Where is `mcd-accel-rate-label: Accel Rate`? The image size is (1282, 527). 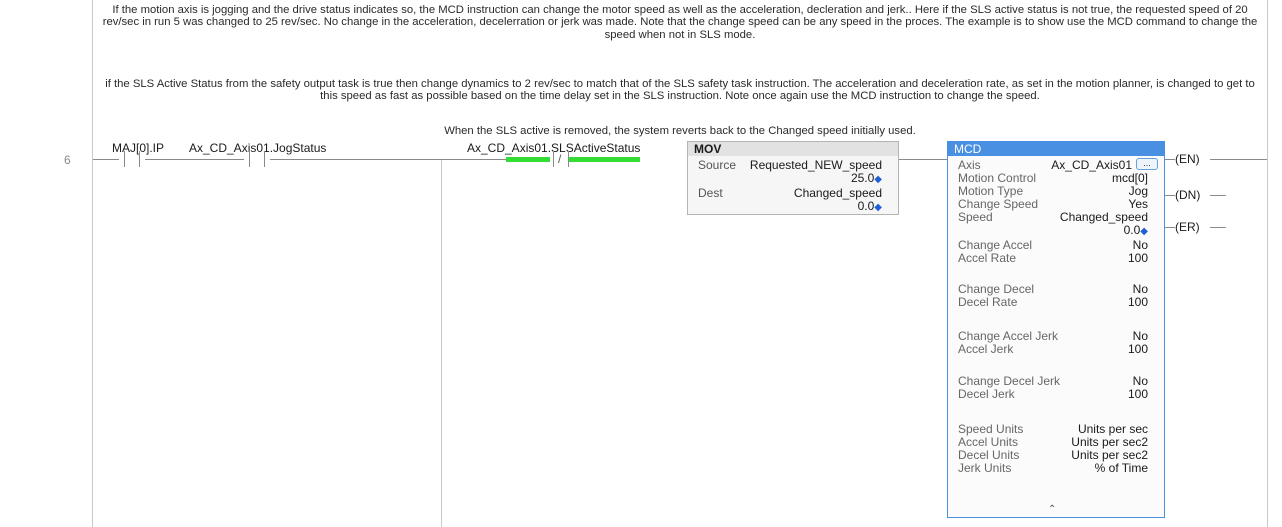 mcd-accel-rate-label: Accel Rate is located at coordinates (987, 258).